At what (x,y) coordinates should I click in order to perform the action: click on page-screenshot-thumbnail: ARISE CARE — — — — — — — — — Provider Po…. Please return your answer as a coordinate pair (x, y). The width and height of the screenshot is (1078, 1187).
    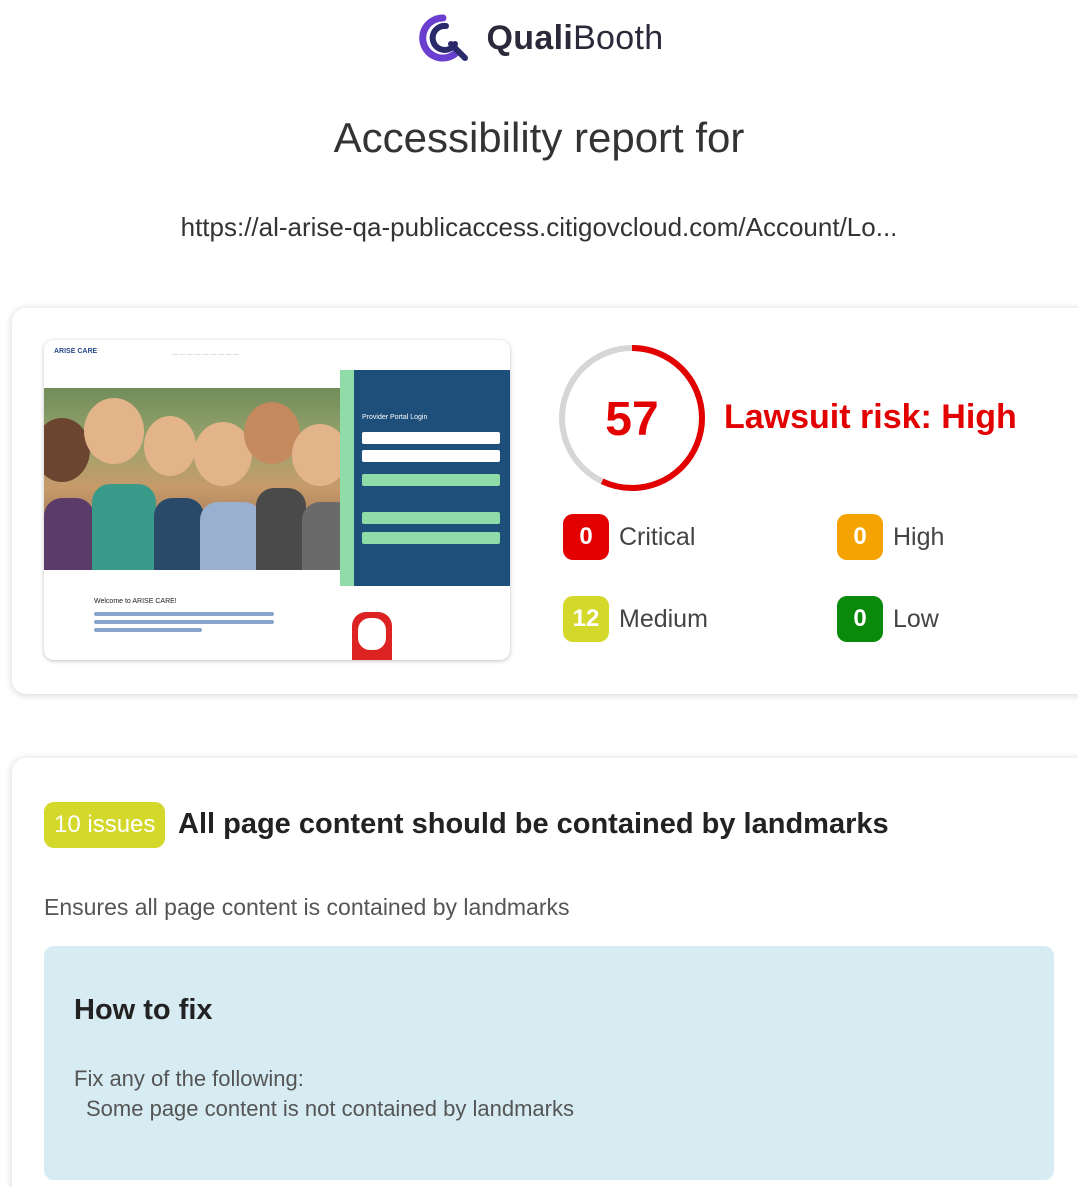
    Looking at the image, I should click on (277, 500).